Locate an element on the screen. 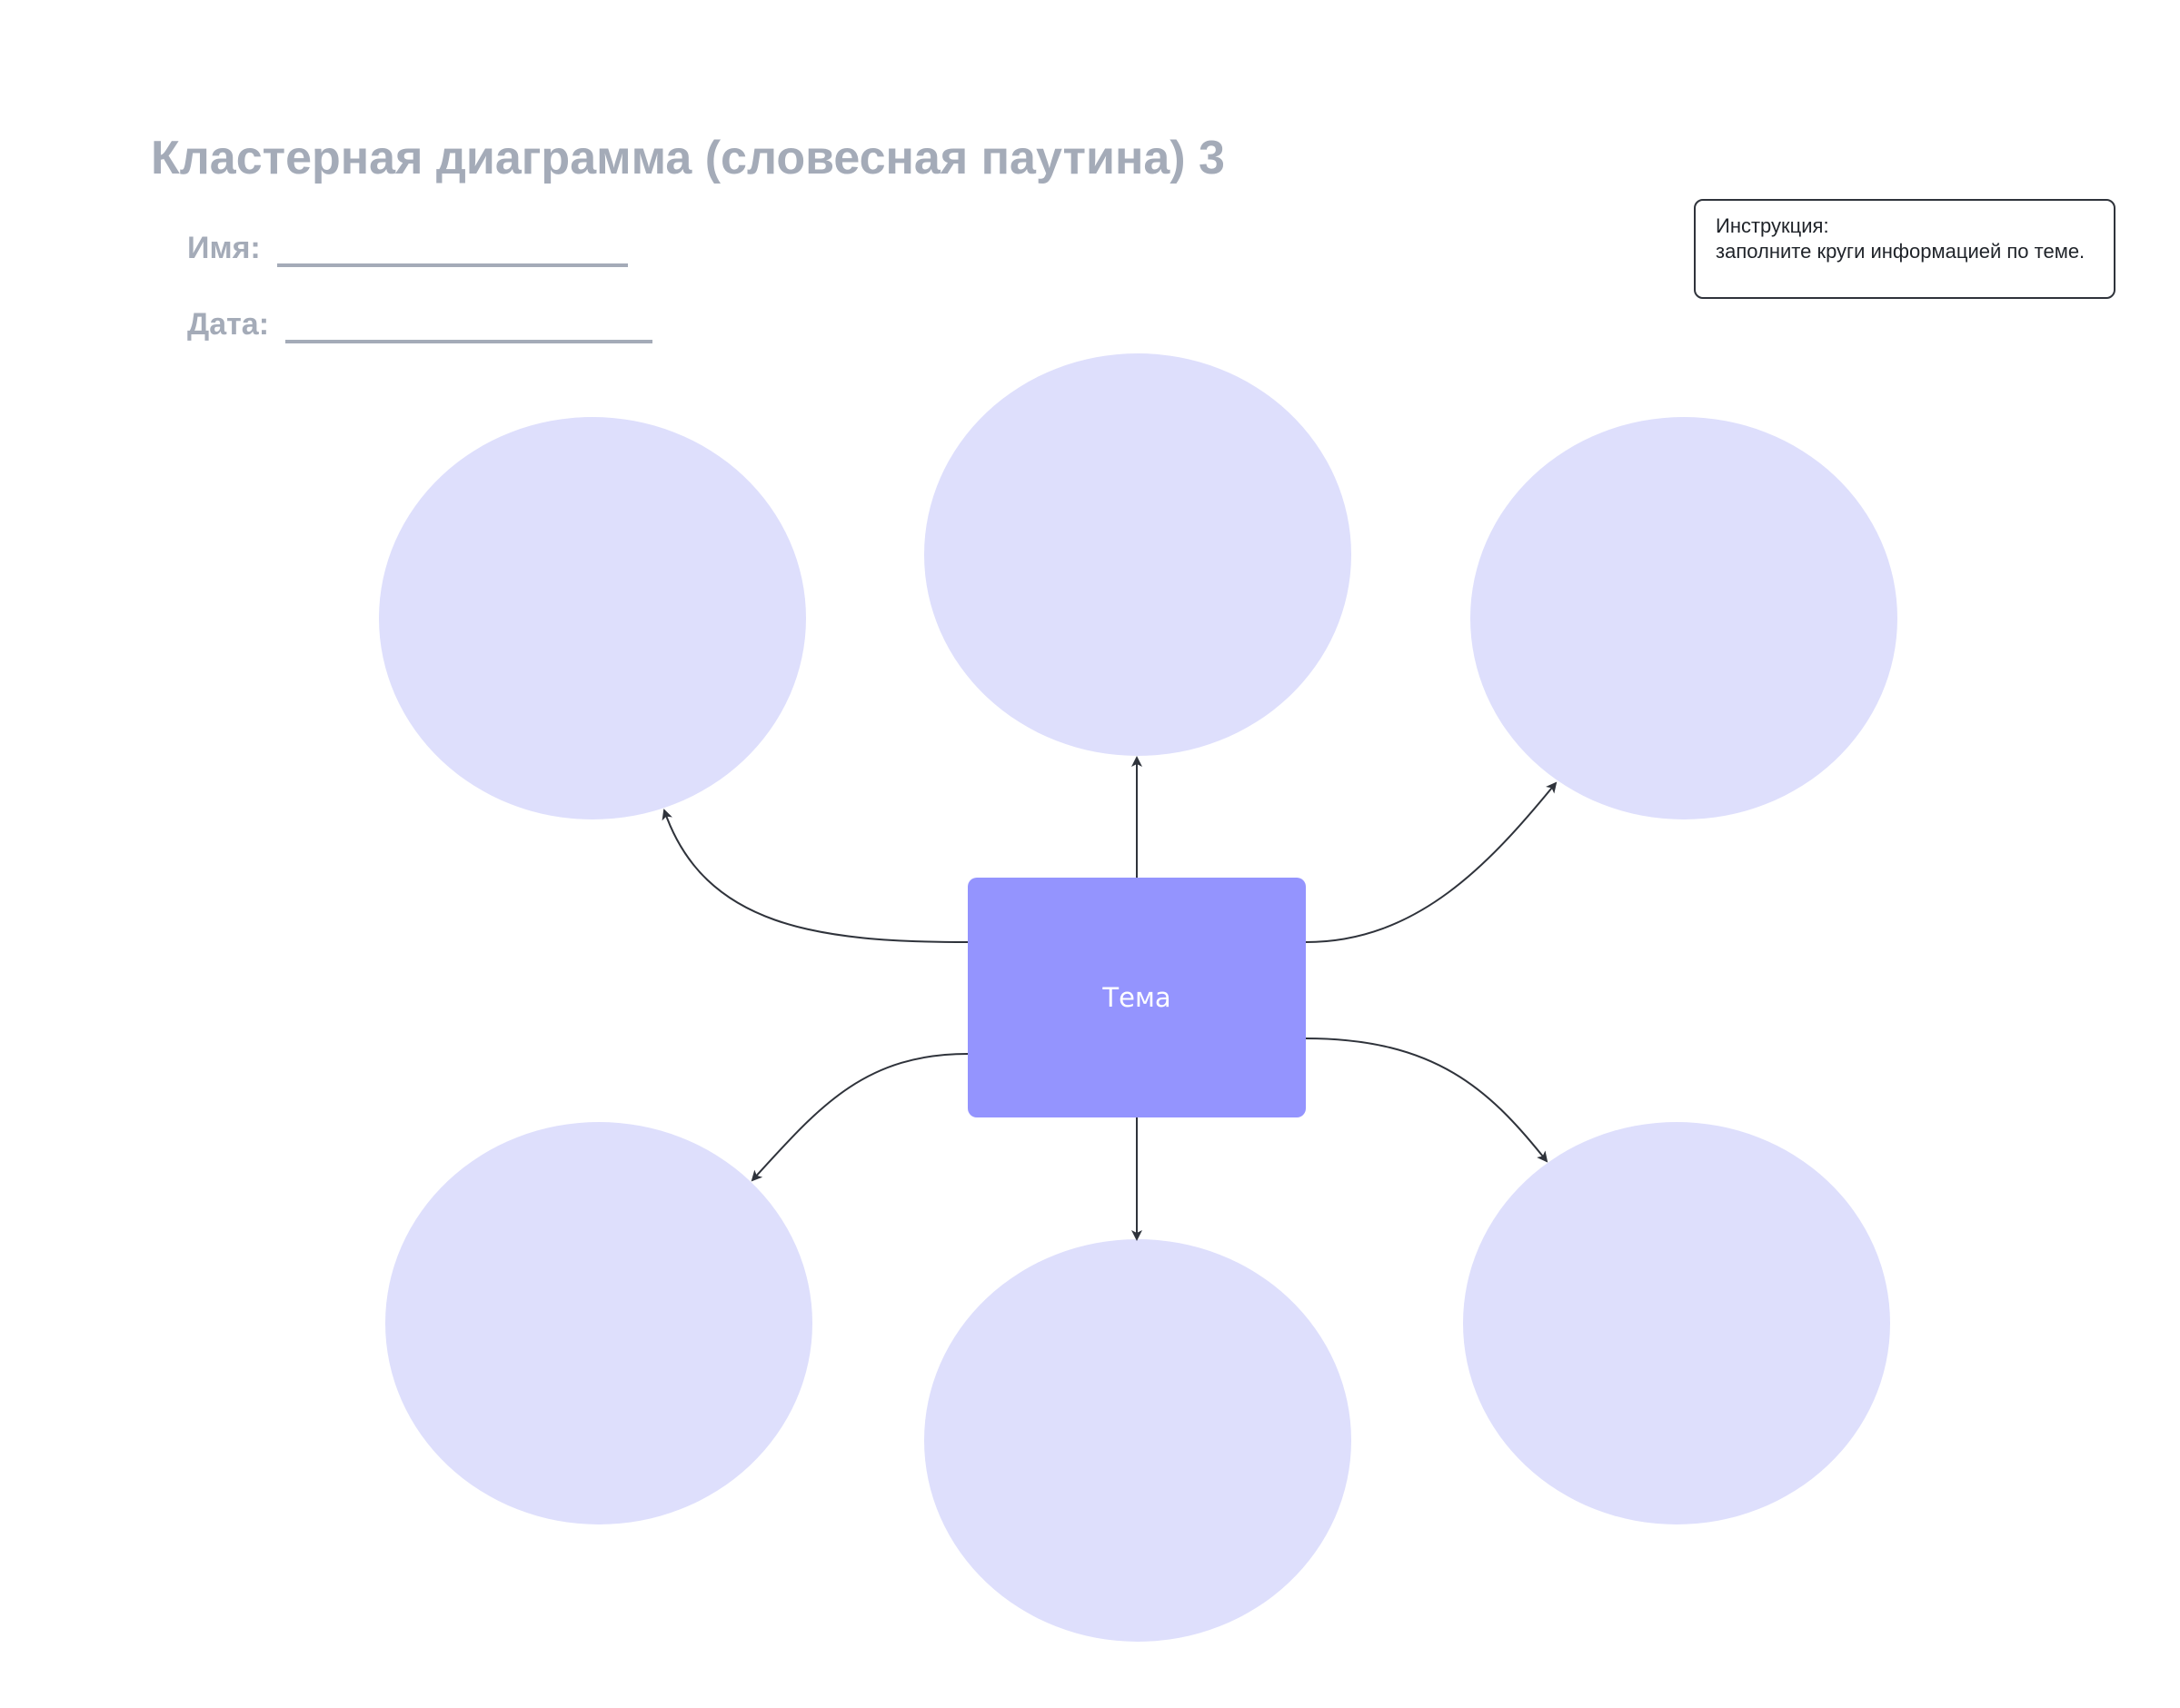 The height and width of the screenshot is (1708, 2180). arrow-to-bottom-left is located at coordinates (860, 1117).